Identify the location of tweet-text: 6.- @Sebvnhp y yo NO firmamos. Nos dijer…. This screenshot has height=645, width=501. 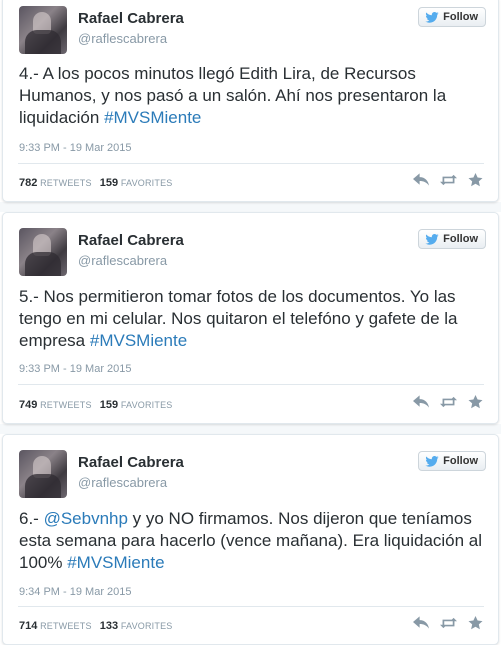
(253, 541).